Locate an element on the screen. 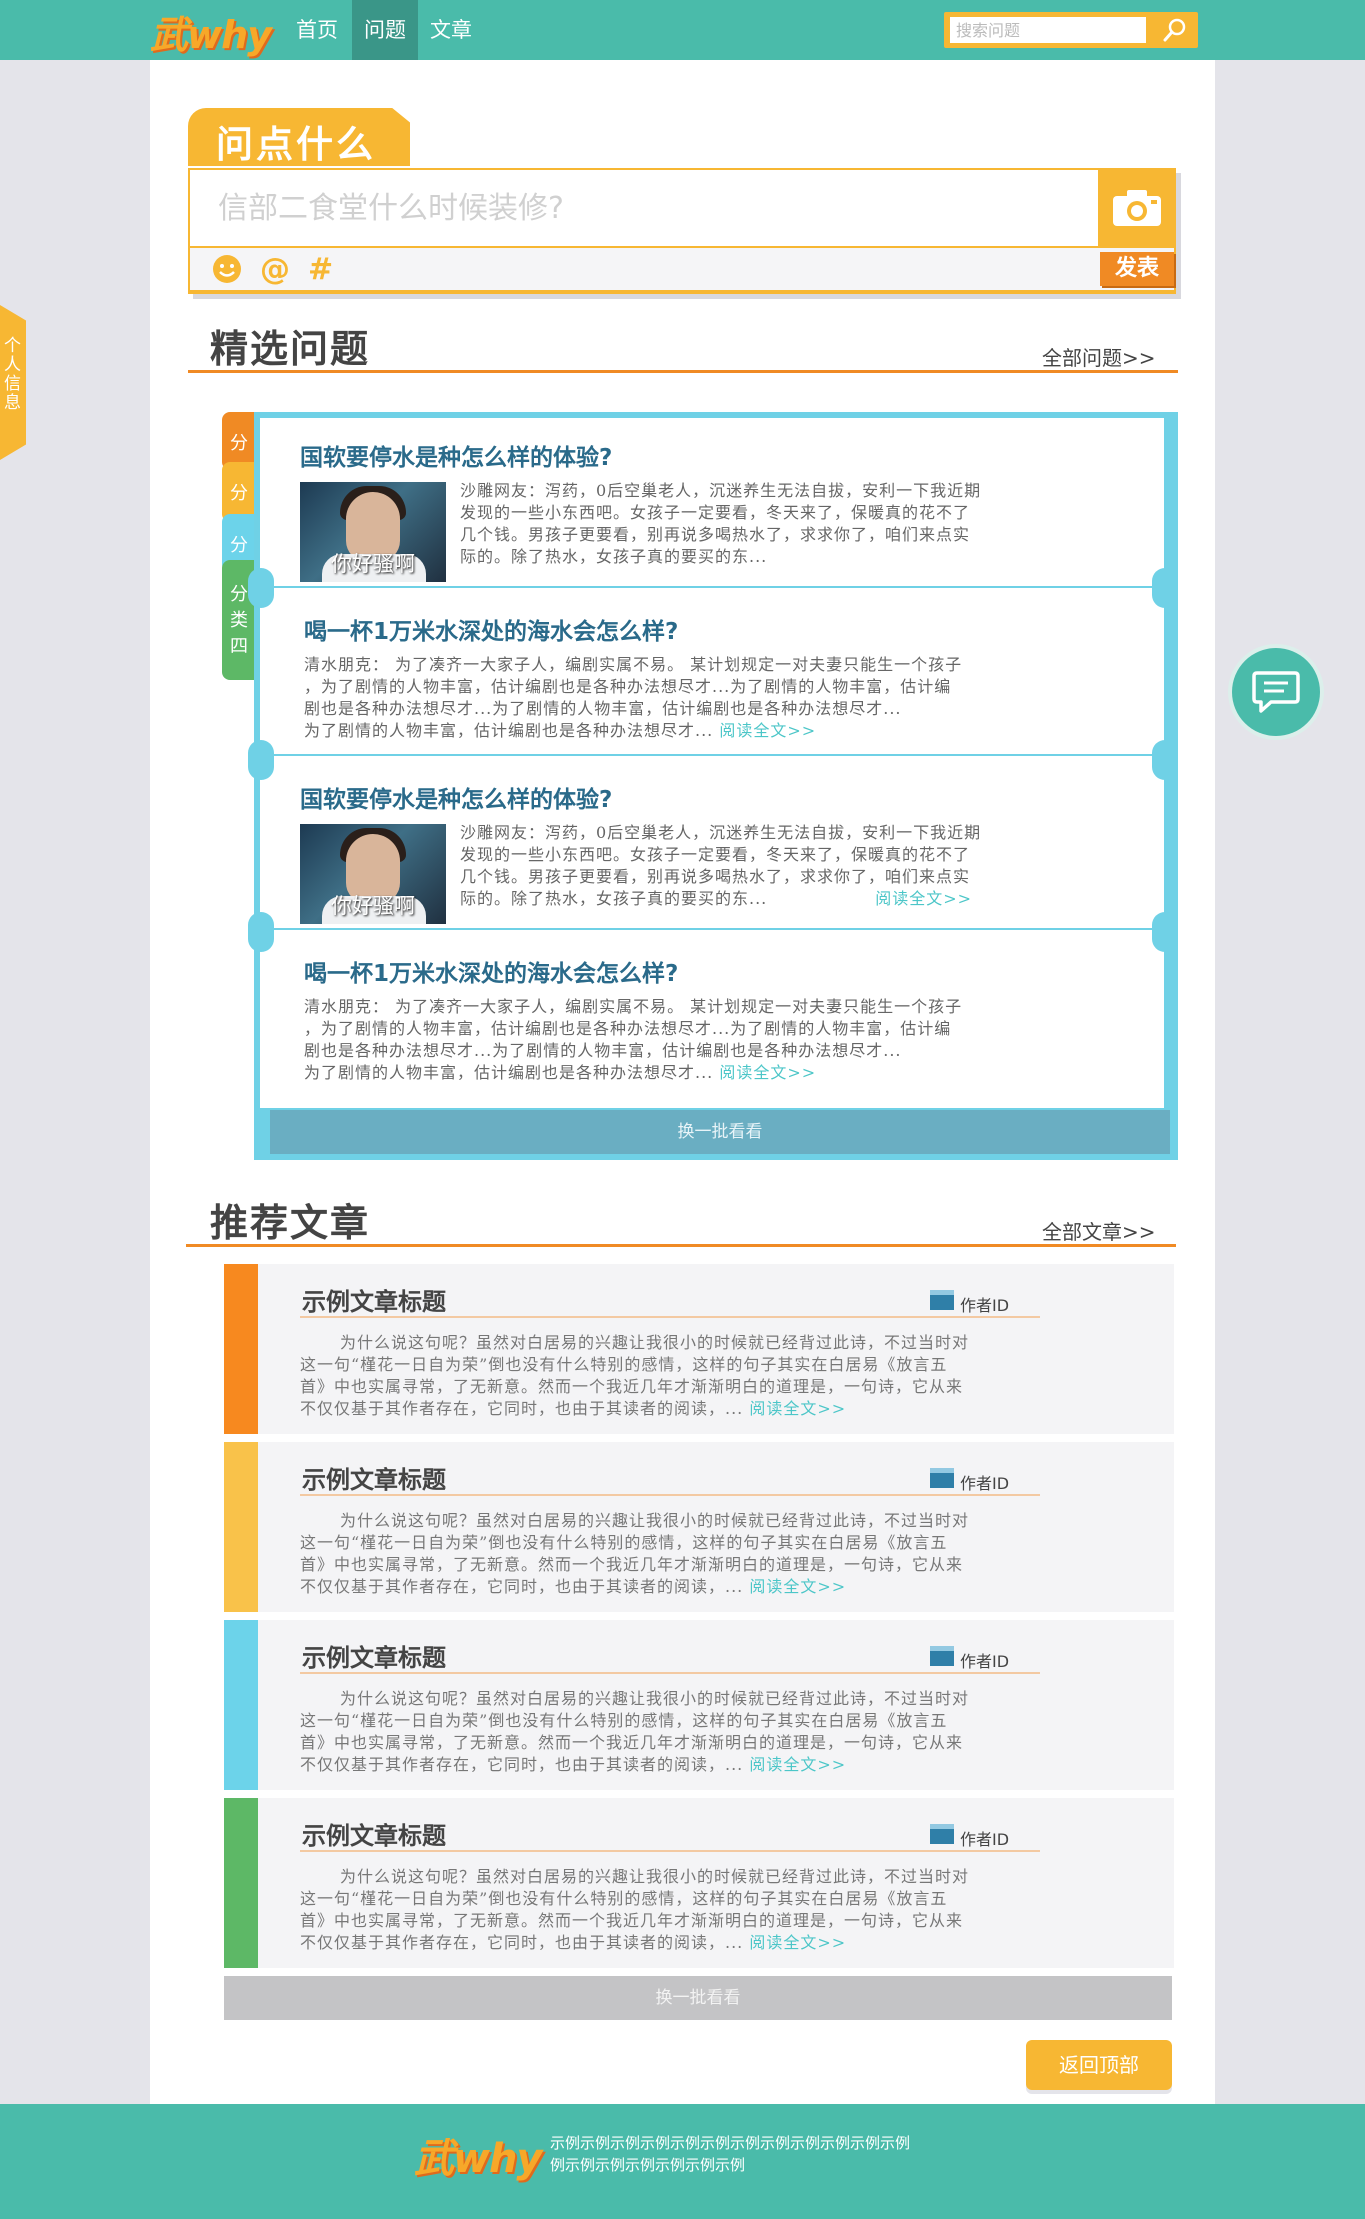 This screenshot has height=2219, width=1365. mention-icon: @ is located at coordinates (275, 269).